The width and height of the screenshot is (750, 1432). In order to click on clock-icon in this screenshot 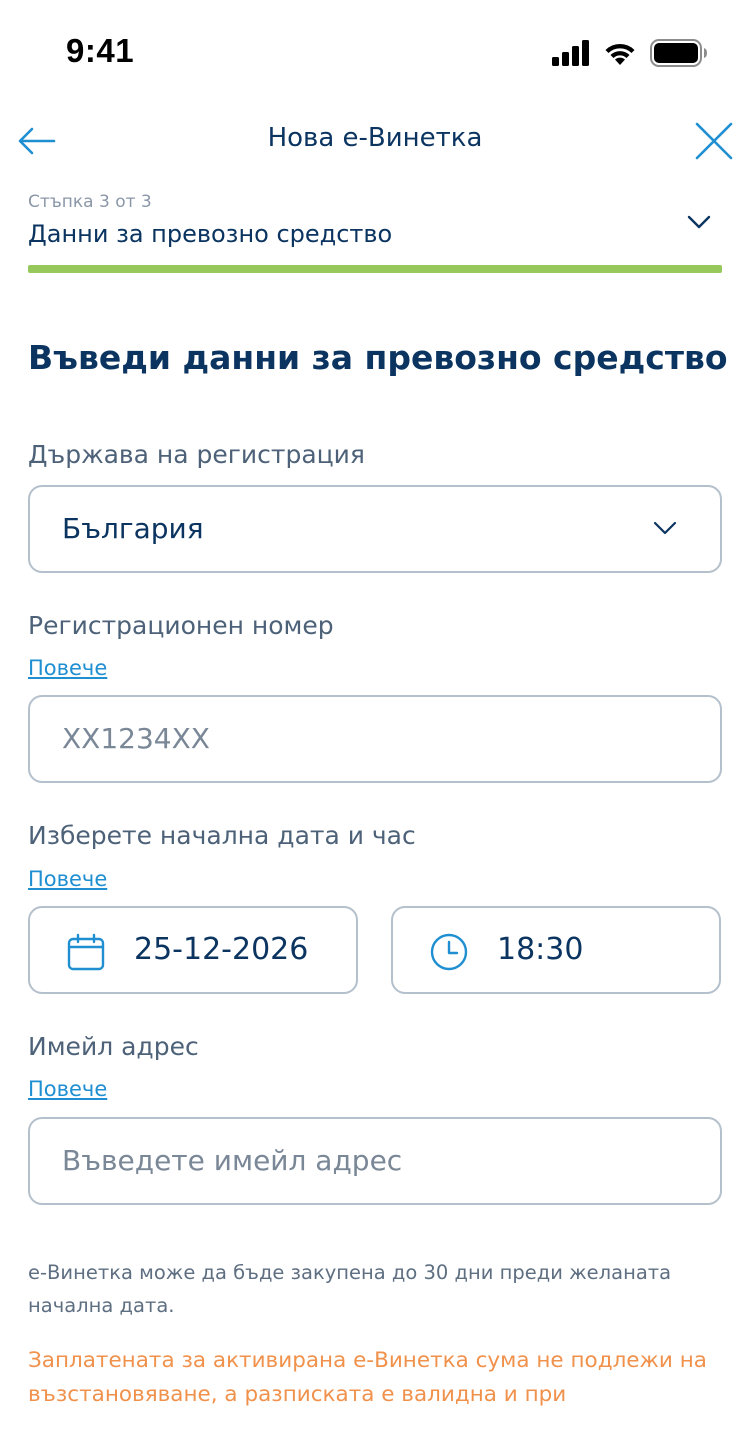, I will do `click(449, 952)`.